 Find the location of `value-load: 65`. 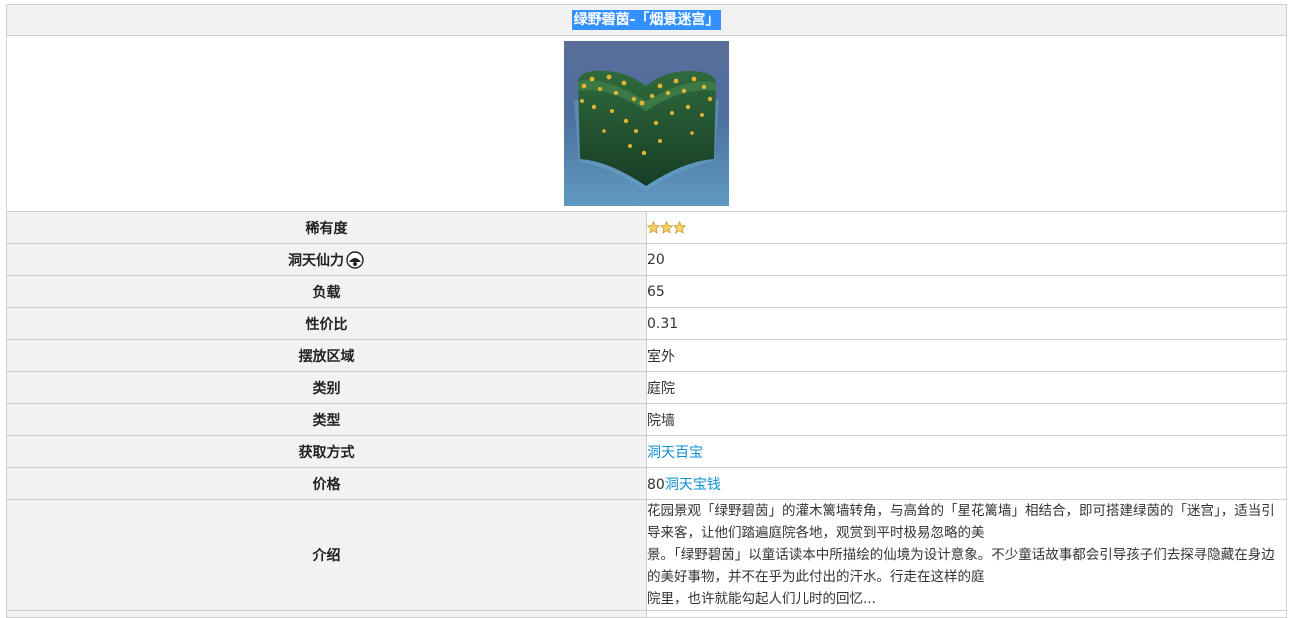

value-load: 65 is located at coordinates (966, 291).